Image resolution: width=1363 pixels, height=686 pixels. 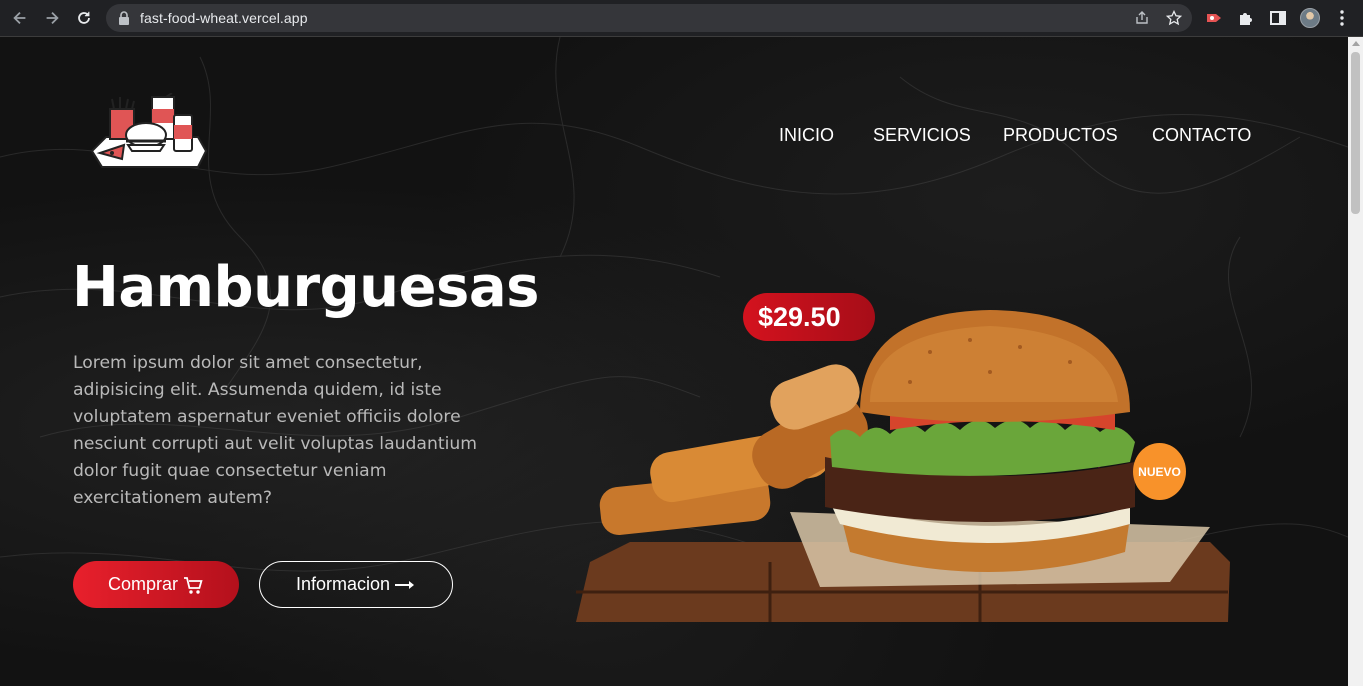 I want to click on arrow-right-icon, so click(x=52, y=18).